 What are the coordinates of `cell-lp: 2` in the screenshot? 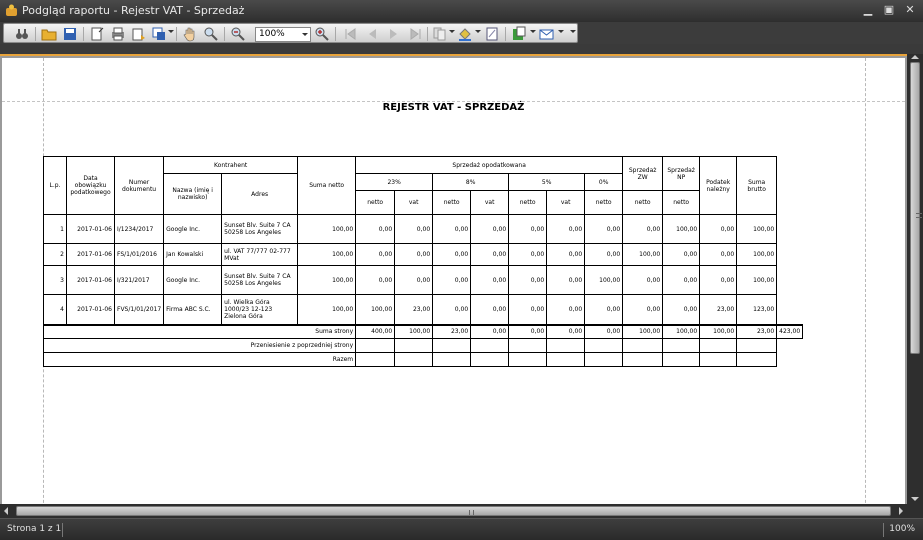 It's located at (55, 254).